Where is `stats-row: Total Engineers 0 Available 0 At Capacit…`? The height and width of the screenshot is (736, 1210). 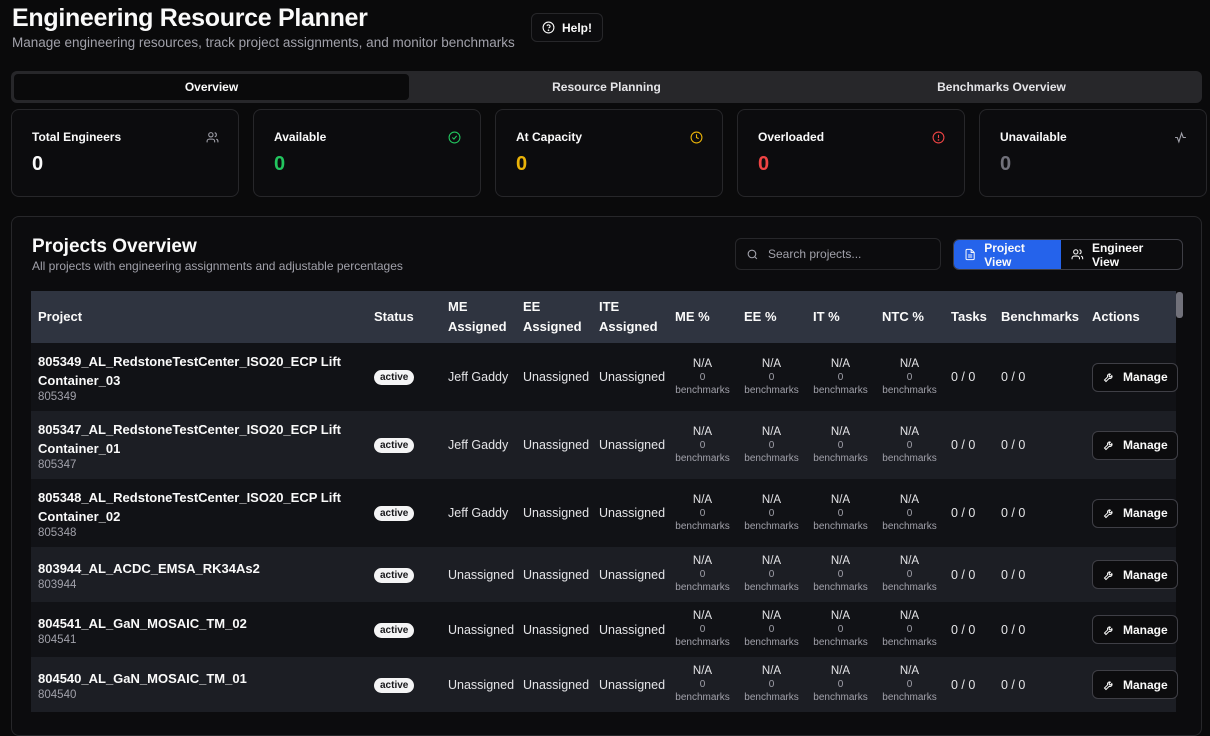
stats-row: Total Engineers 0 Available 0 At Capacit… is located at coordinates (609, 153).